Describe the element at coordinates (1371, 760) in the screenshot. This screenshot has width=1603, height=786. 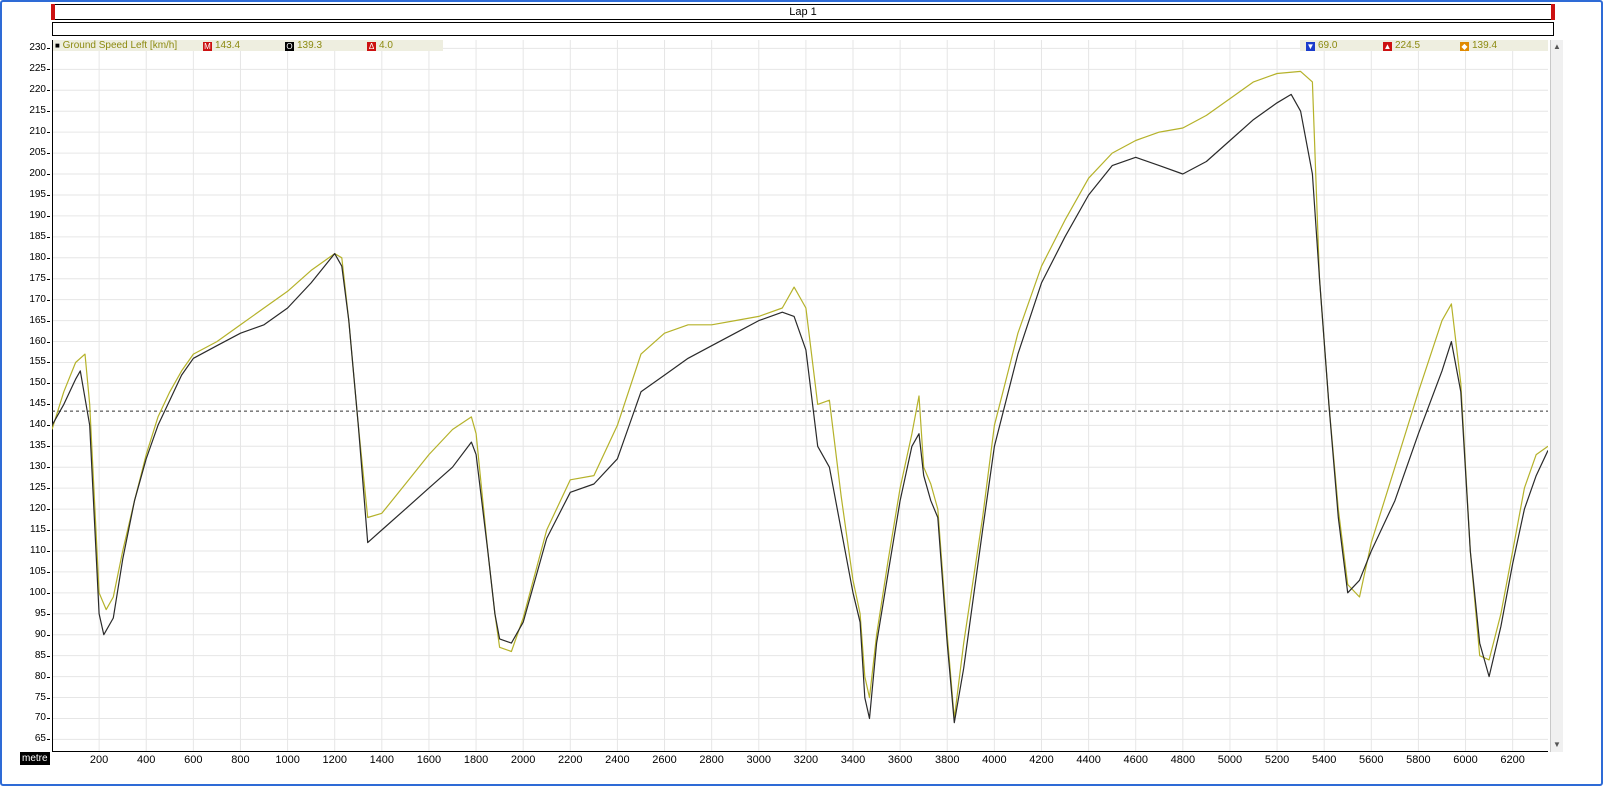
I see `x-tick-label: 5600` at that location.